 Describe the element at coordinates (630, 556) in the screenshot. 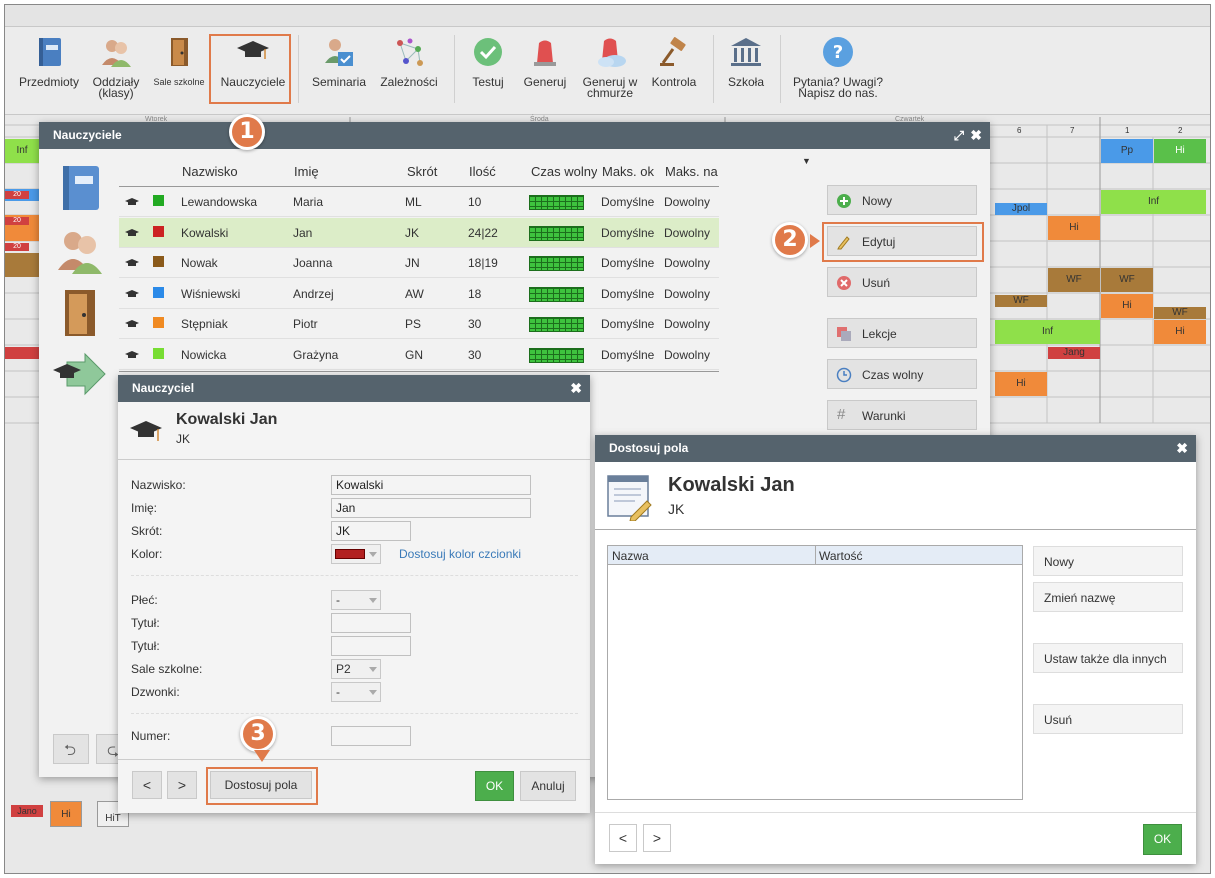

I see `col-name-header: Nazwa` at that location.